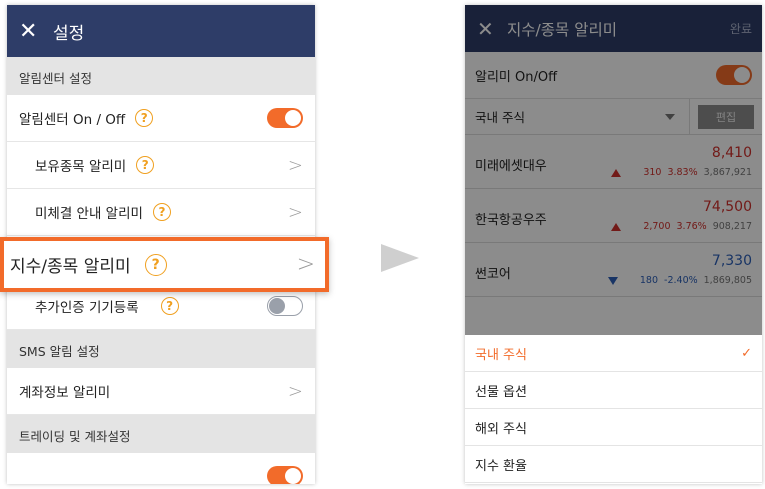 The image size is (765, 489). Describe the element at coordinates (285, 118) in the screenshot. I see `alarm-center-toggle` at that location.